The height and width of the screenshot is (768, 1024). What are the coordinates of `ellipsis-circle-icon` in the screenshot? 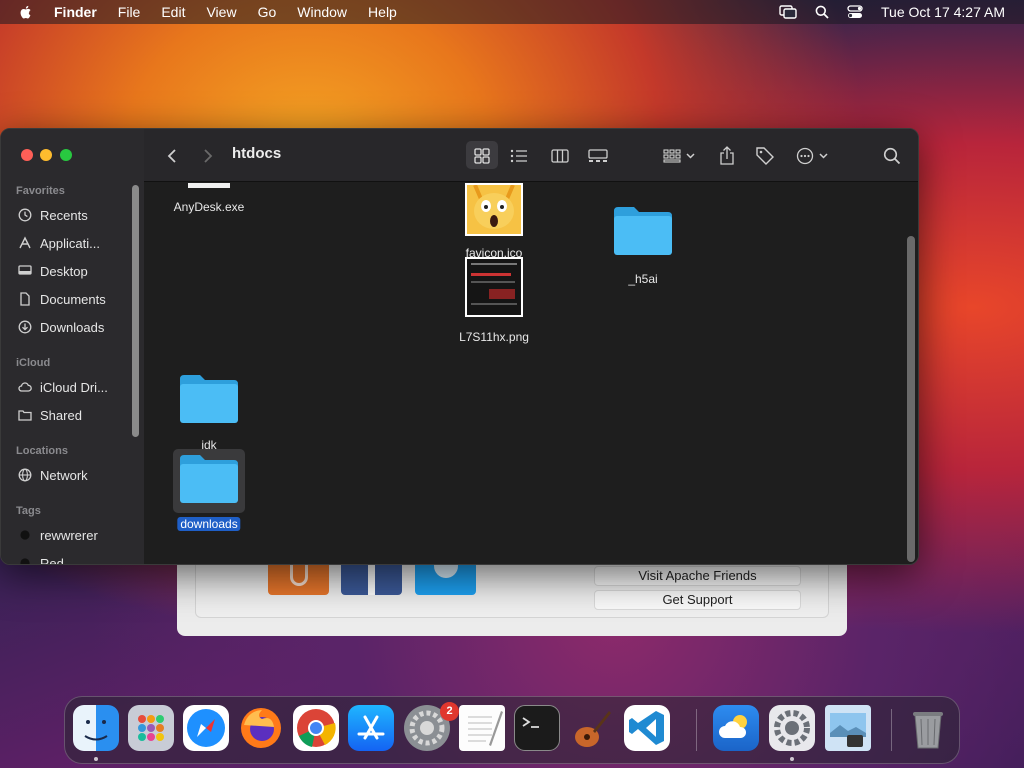 It's located at (812, 156).